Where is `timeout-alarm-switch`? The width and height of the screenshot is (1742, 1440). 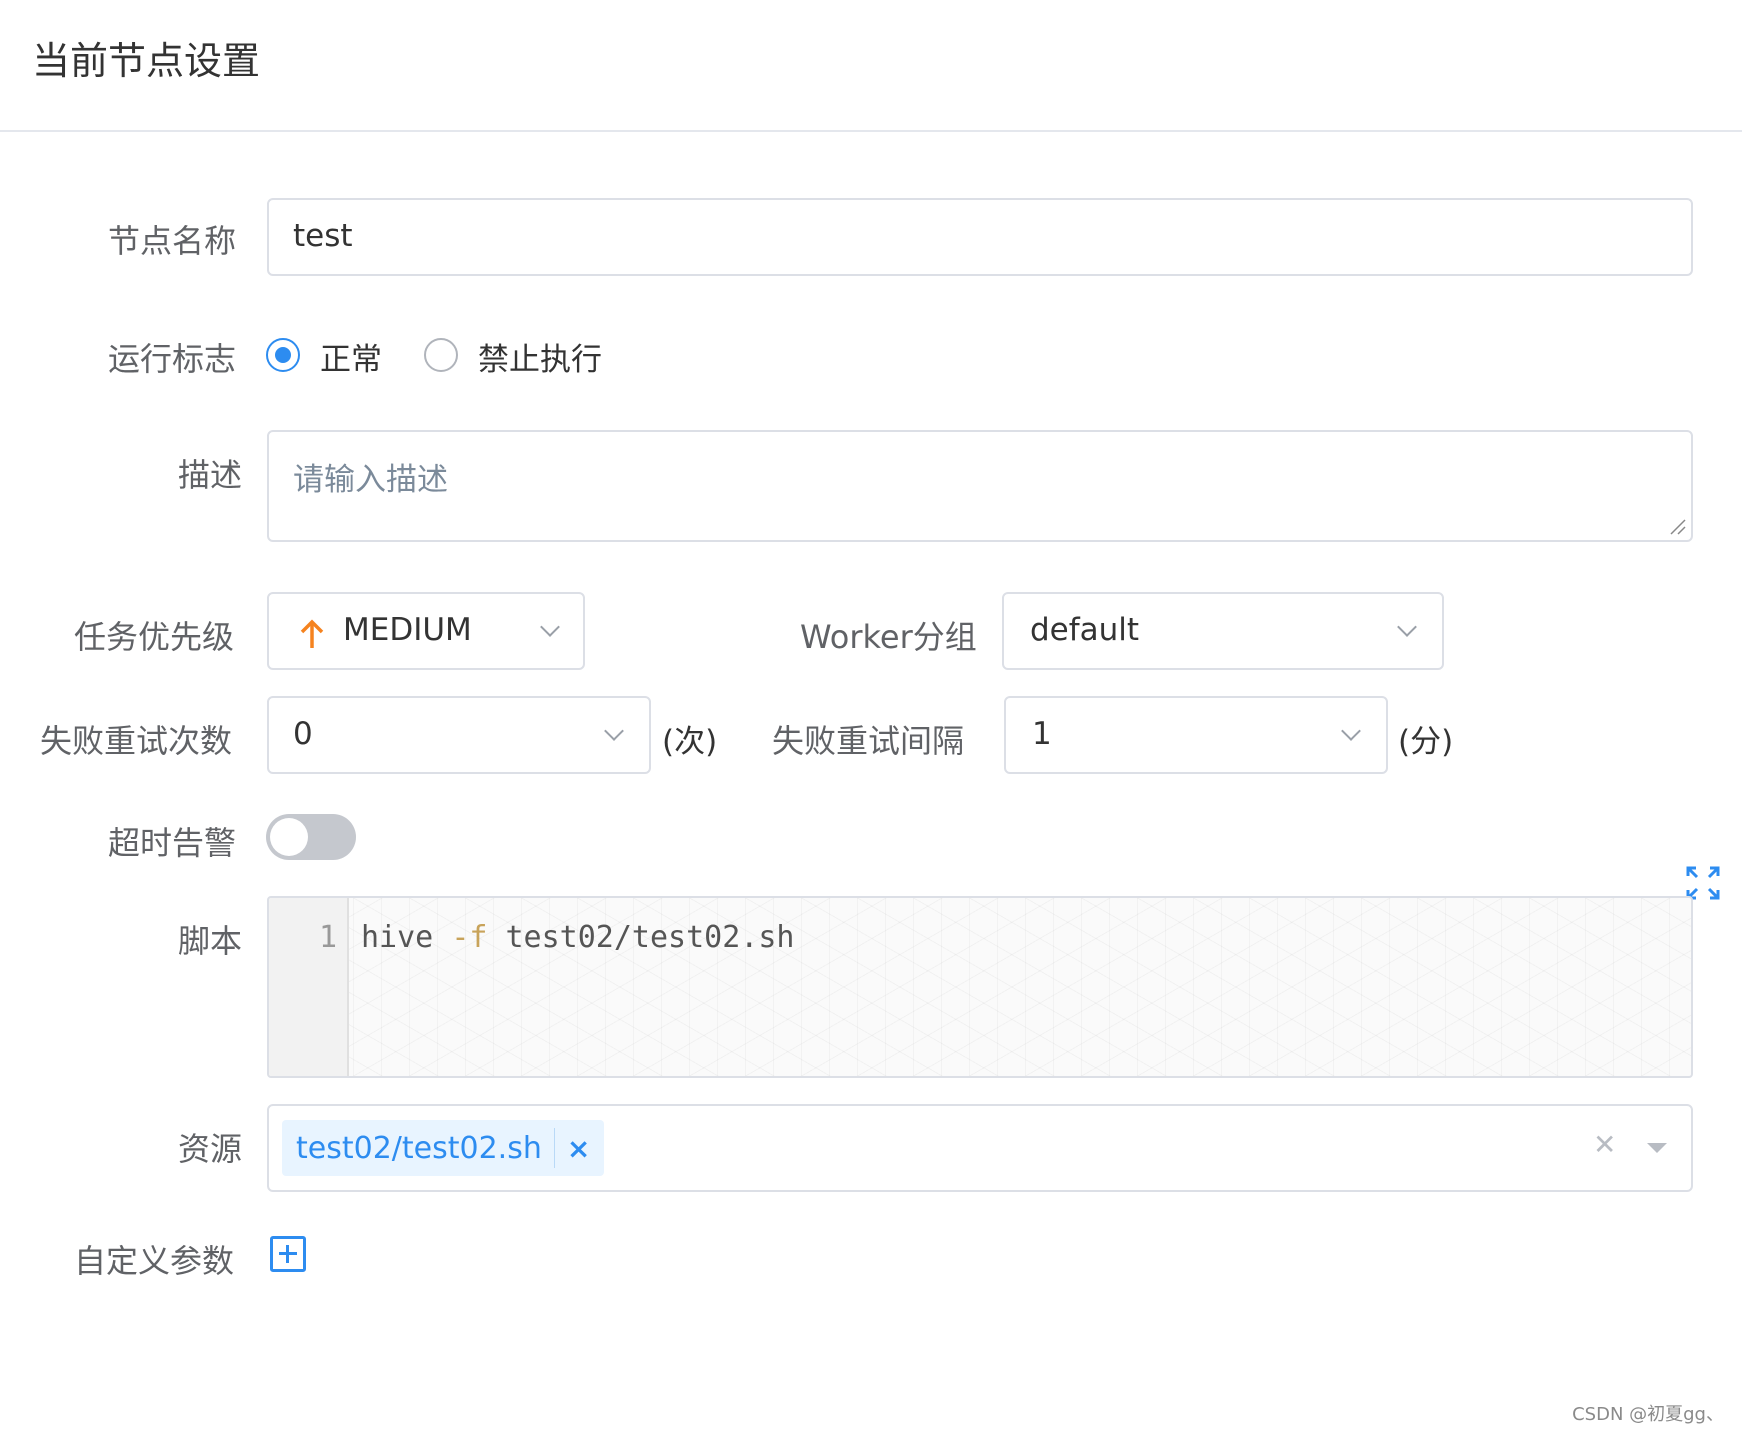 timeout-alarm-switch is located at coordinates (311, 837).